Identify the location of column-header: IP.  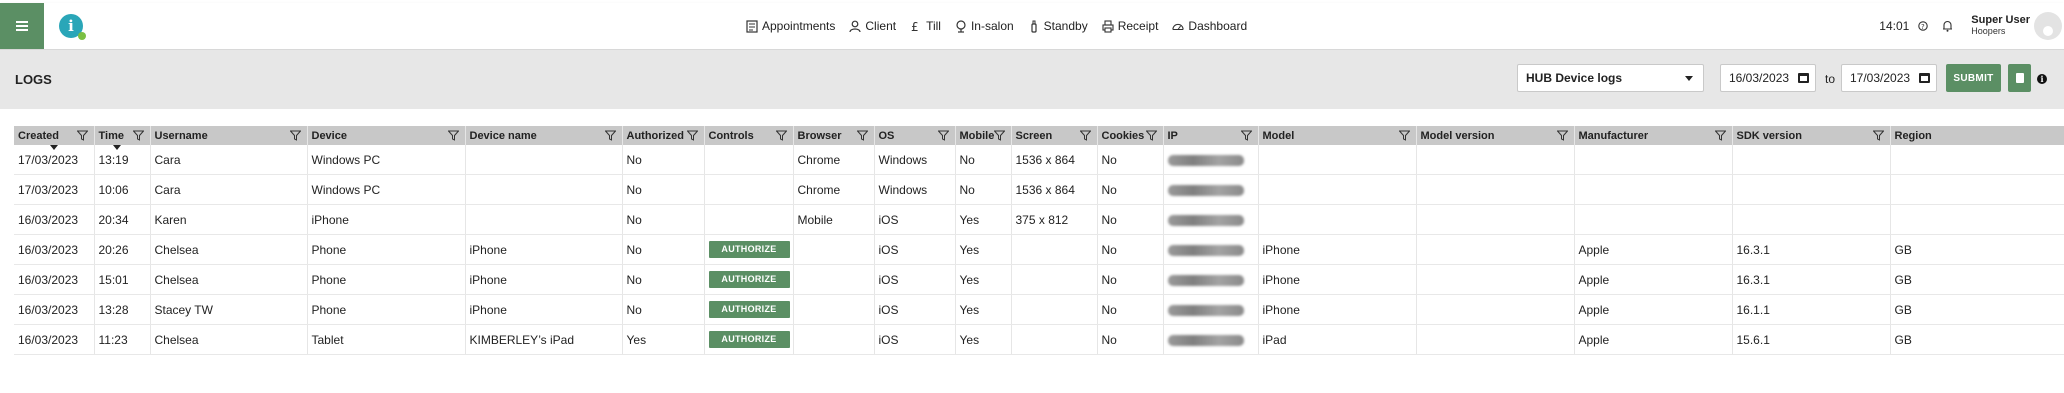
(1211, 135).